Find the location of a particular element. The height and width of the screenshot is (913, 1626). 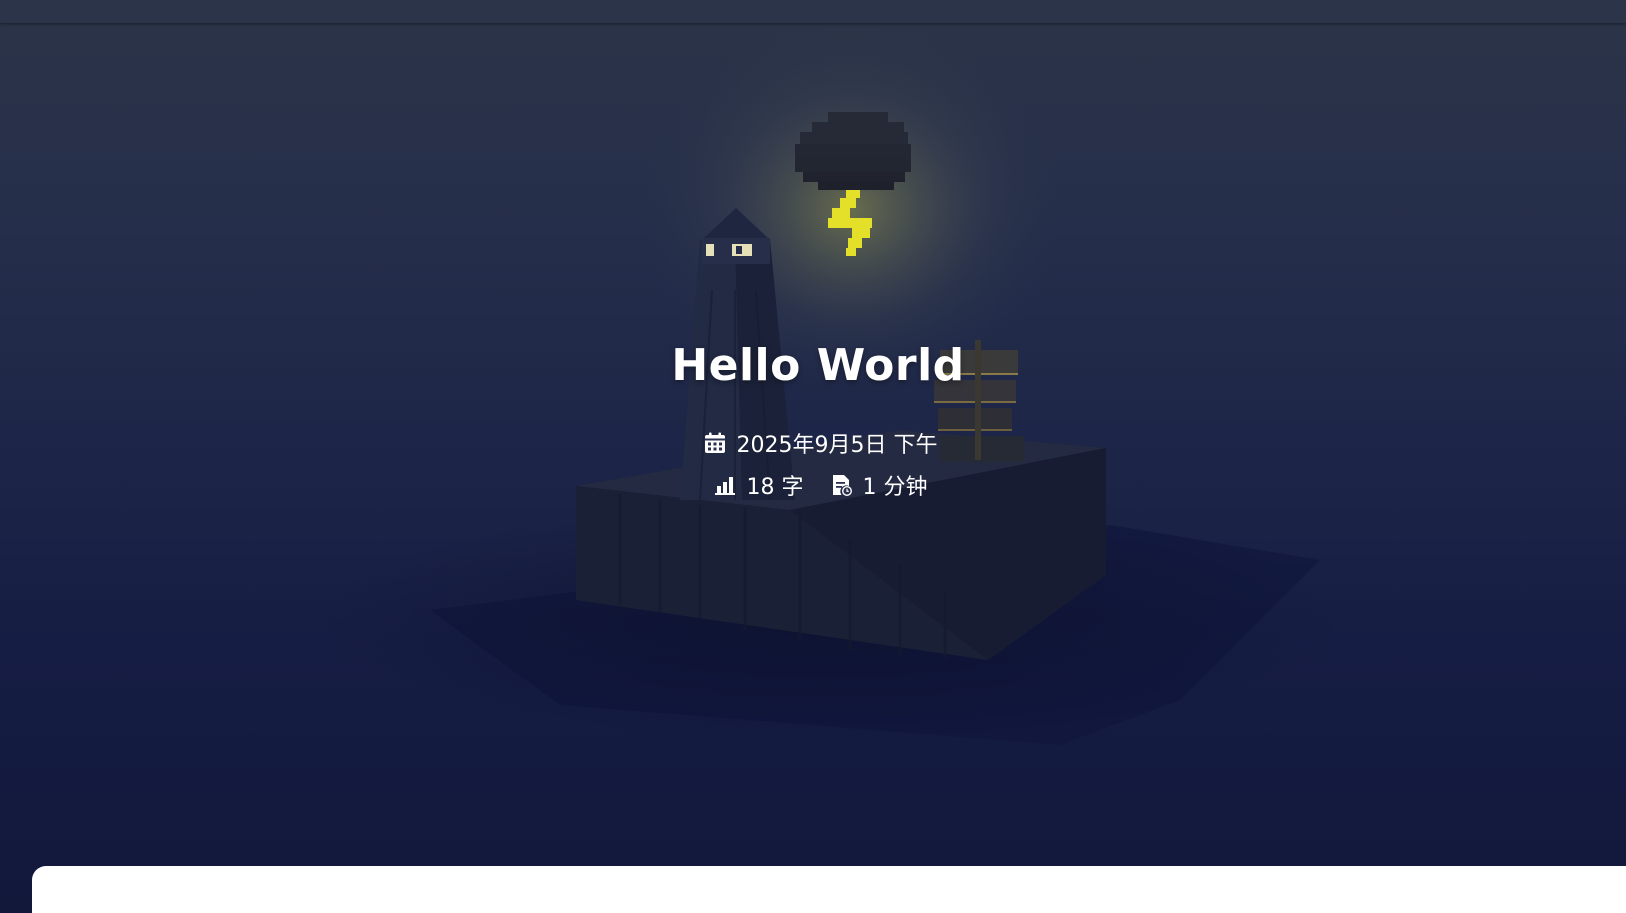

post-title-wrapper: Hello World is located at coordinates (813, 365).